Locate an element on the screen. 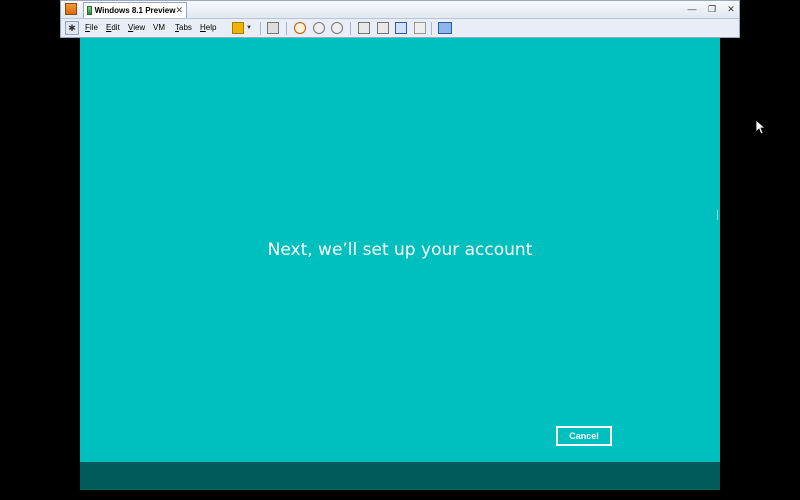  menu-bar: ✱ File Edit View VM Tabs Help ▼ is located at coordinates (400, 28).